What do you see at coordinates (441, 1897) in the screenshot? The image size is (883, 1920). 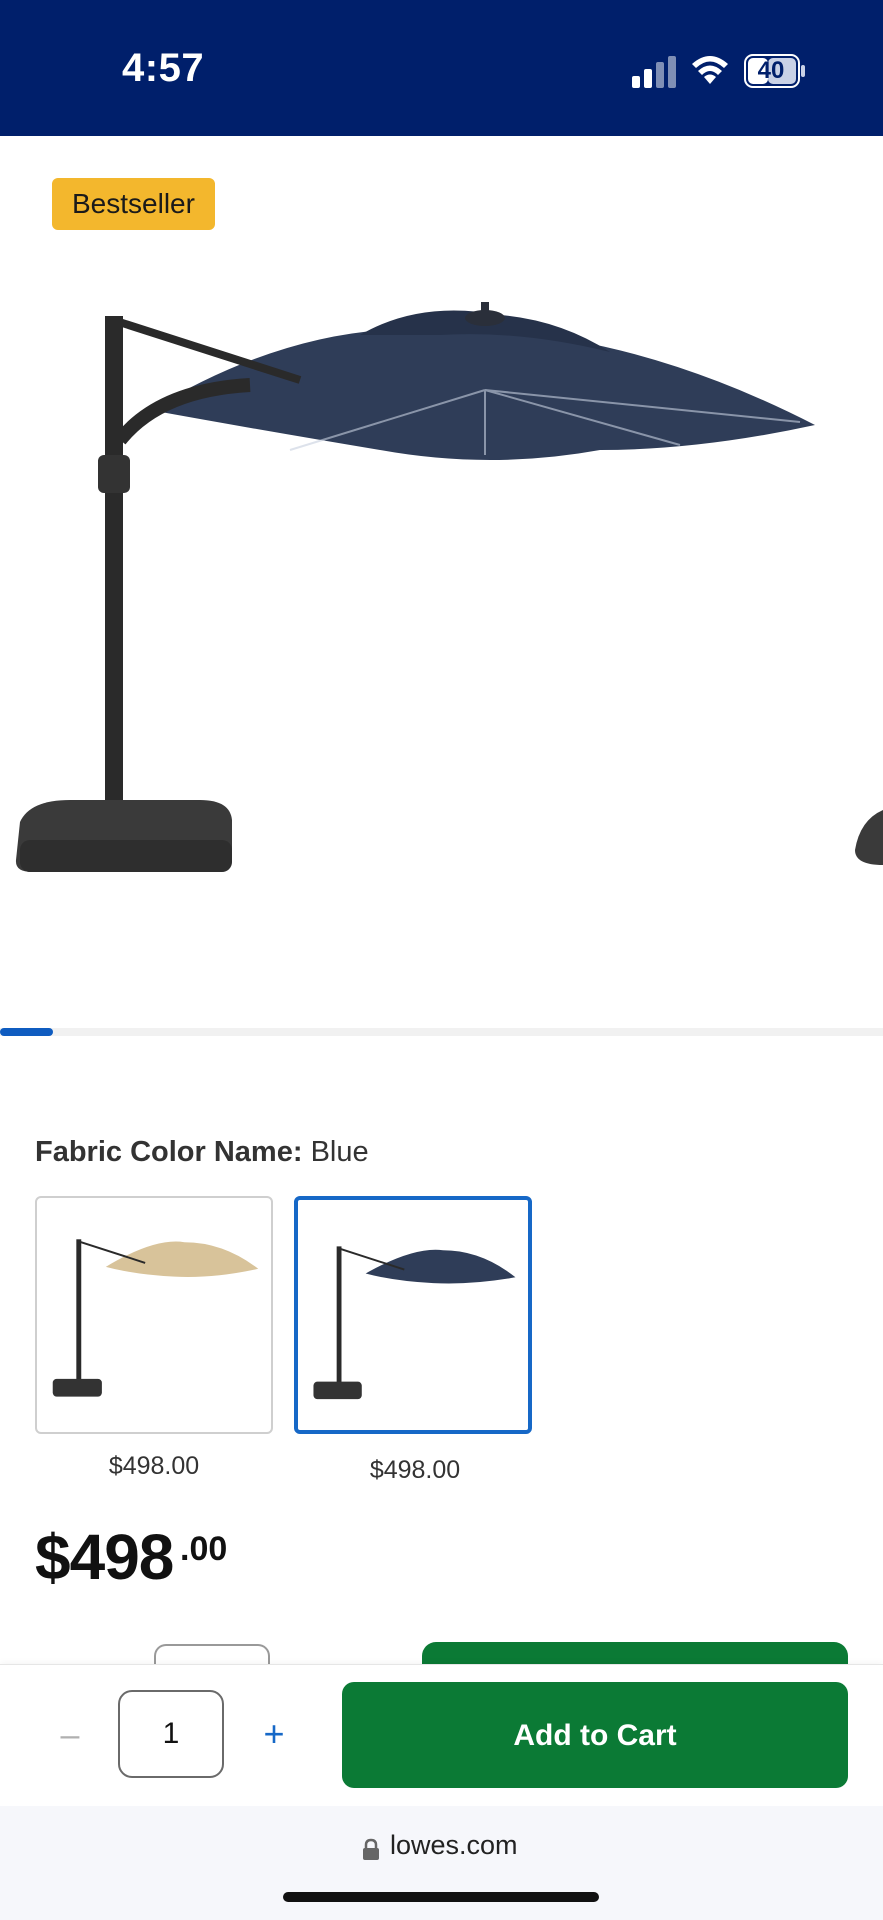 I see `home-indicator` at bounding box center [441, 1897].